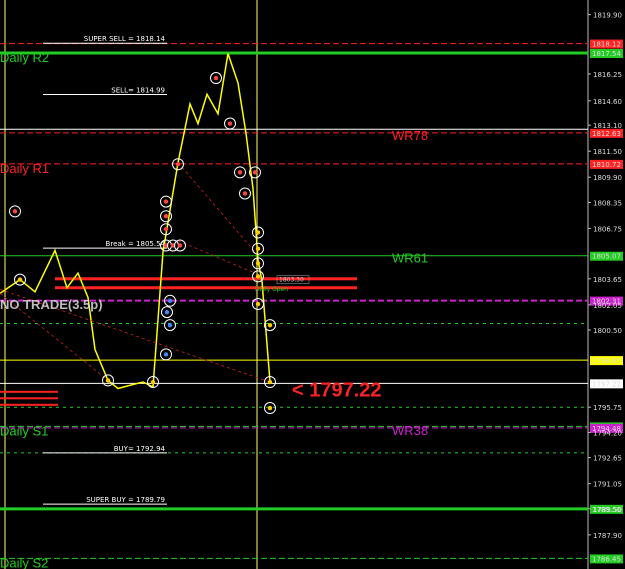  Describe the element at coordinates (410, 258) in the screenshot. I see `level-label: WR61` at that location.